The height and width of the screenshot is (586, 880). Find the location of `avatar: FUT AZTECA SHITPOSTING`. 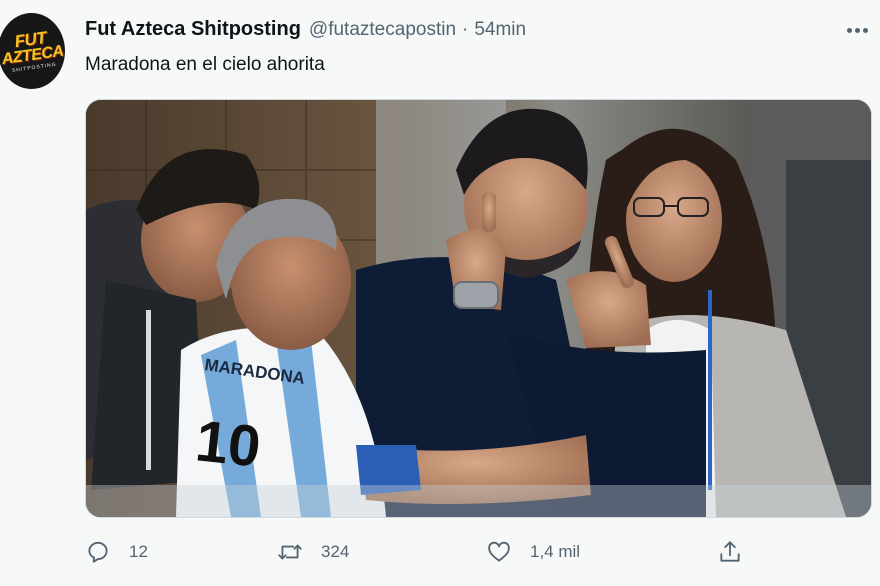

avatar: FUT AZTECA SHITPOSTING is located at coordinates (32, 51).